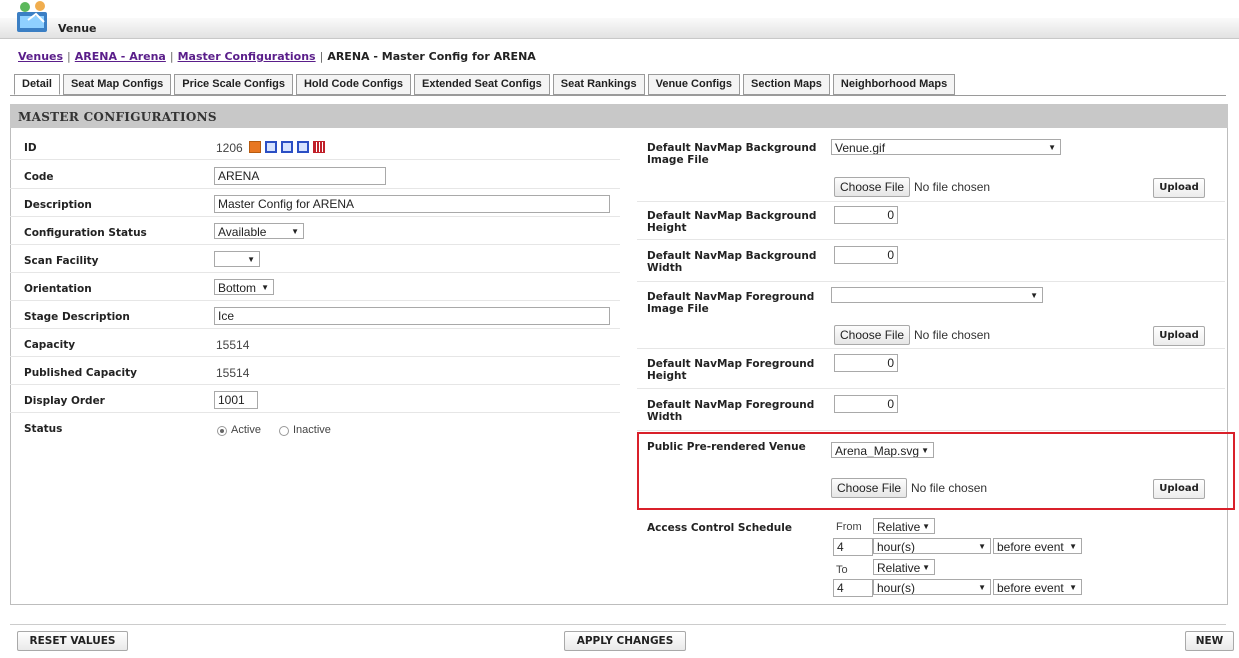 The image size is (1239, 658). Describe the element at coordinates (50, 345) in the screenshot. I see `capacity-label: Capacity` at that location.